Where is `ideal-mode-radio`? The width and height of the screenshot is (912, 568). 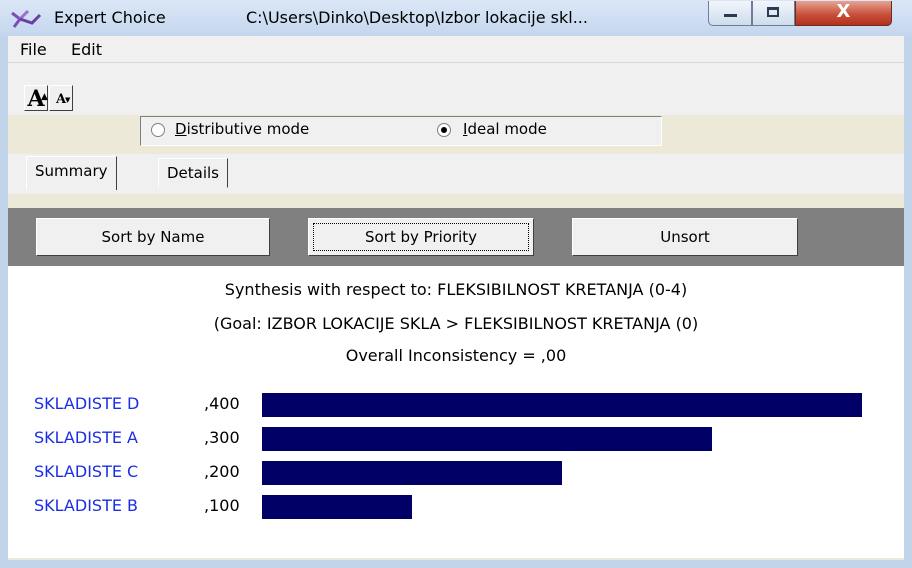
ideal-mode-radio is located at coordinates (444, 130).